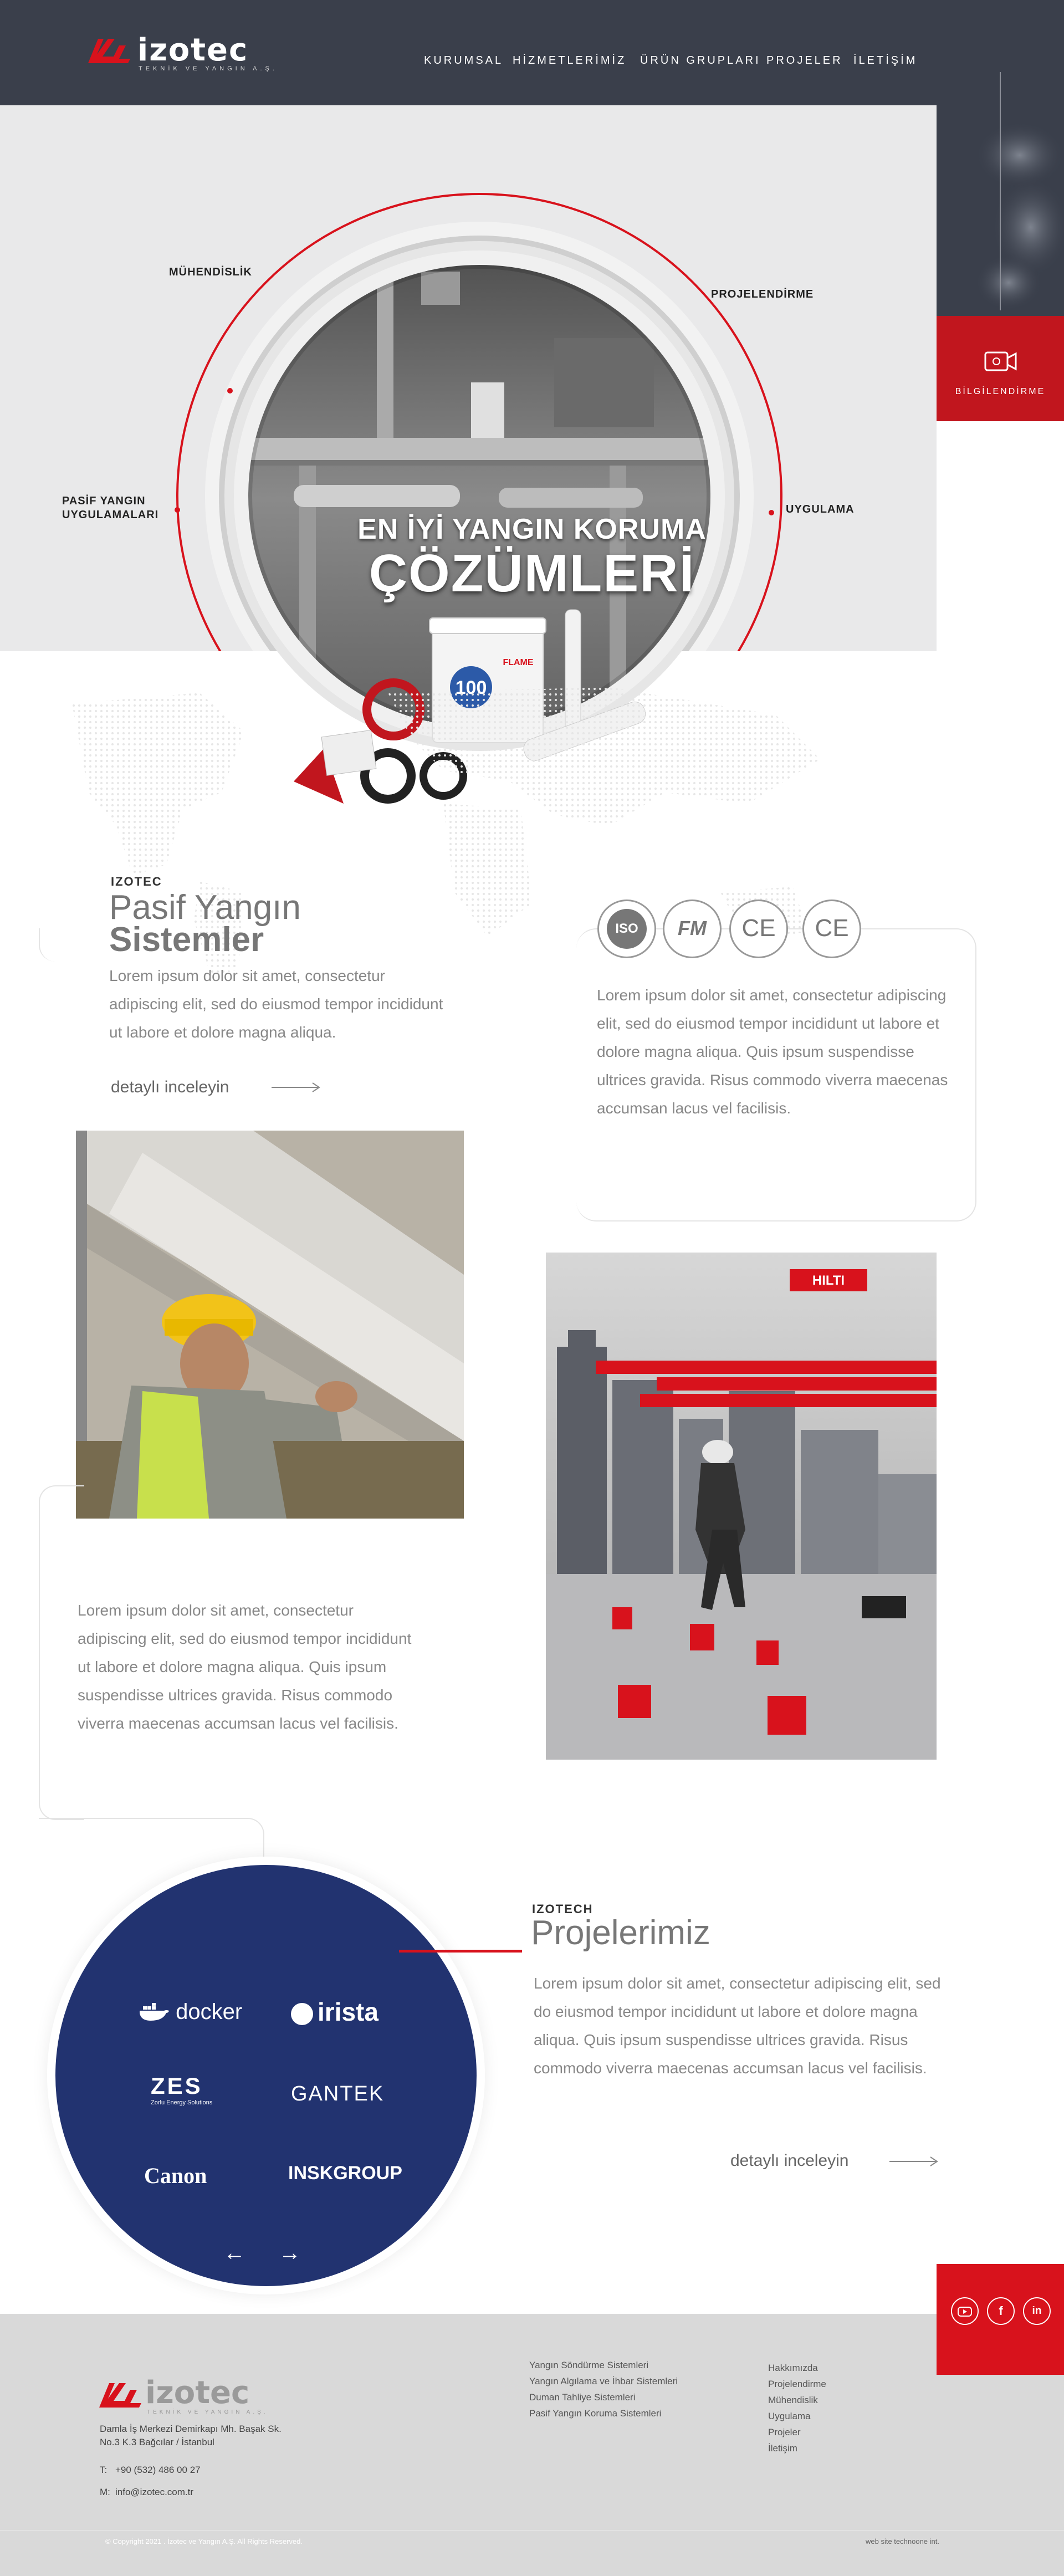 The height and width of the screenshot is (2576, 1064). Describe the element at coordinates (532, 2531) in the screenshot. I see `footer-divider` at that location.